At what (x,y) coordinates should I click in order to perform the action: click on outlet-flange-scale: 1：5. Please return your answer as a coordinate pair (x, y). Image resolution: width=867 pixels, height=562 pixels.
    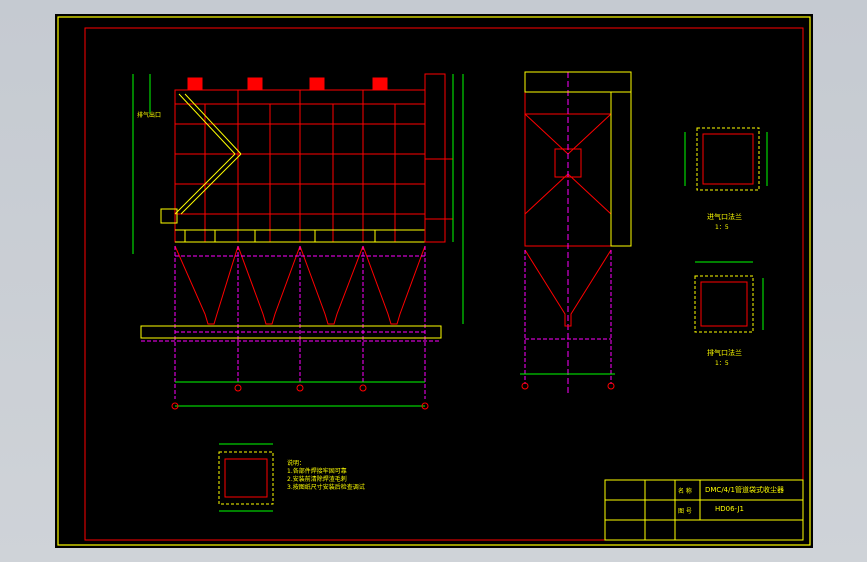
    Looking at the image, I should click on (722, 363).